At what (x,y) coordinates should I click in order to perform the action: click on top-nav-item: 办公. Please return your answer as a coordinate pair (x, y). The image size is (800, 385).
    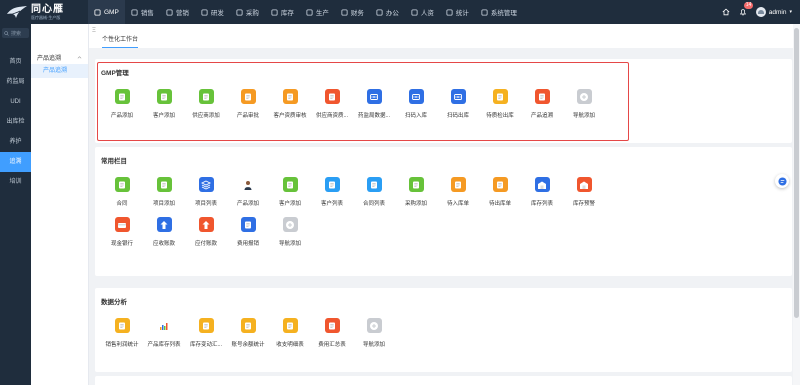
    Looking at the image, I should click on (387, 12).